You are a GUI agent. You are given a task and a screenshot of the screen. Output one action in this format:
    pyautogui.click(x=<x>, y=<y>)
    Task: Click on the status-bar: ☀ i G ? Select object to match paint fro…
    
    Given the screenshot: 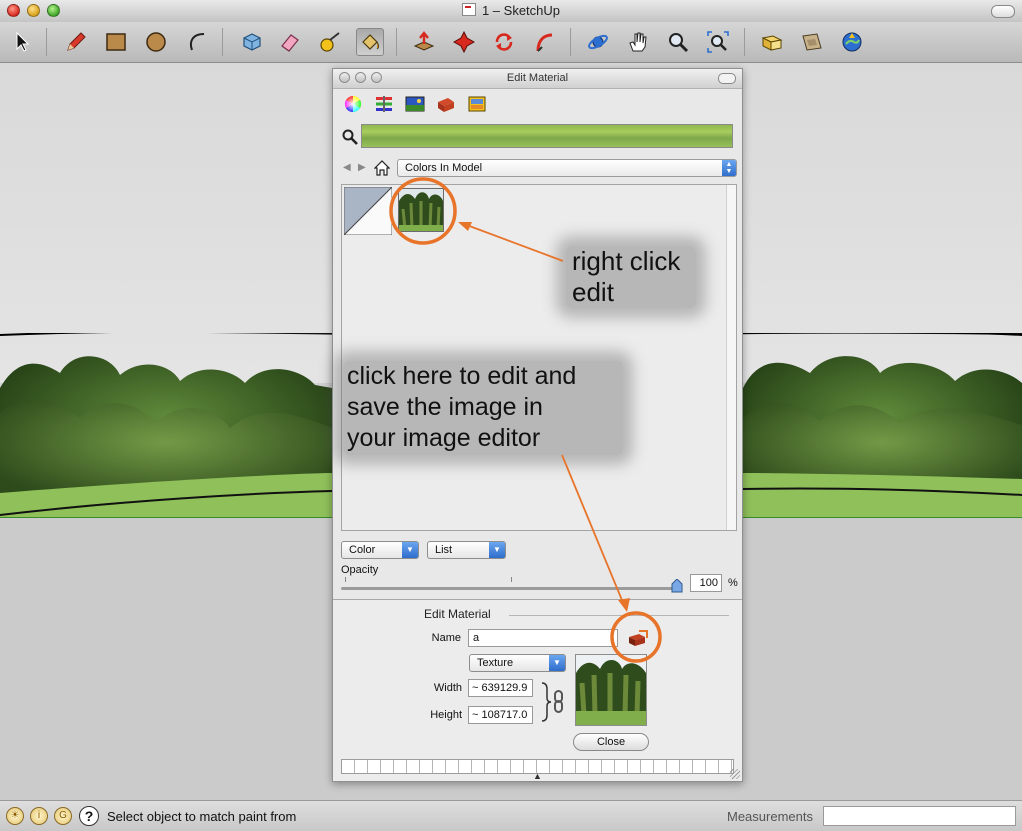 What is the action you would take?
    pyautogui.click(x=511, y=815)
    